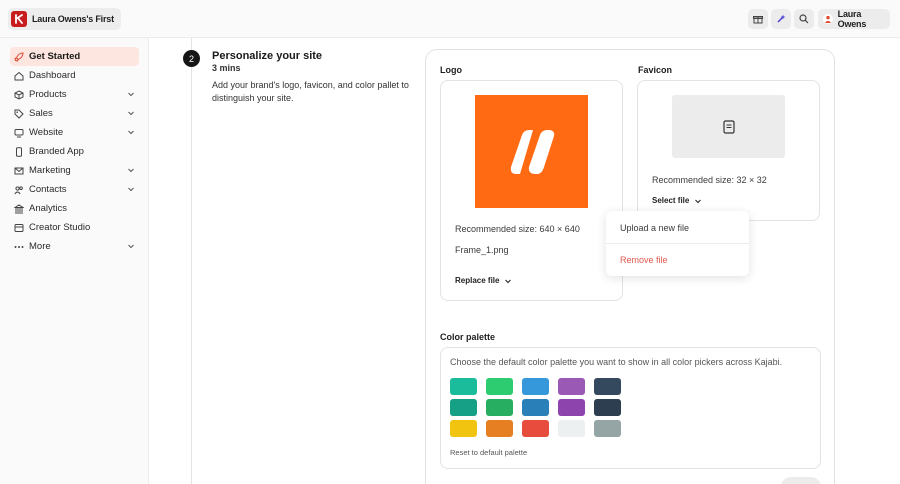 This screenshot has height=484, width=900. What do you see at coordinates (801, 480) in the screenshot?
I see `save-button` at bounding box center [801, 480].